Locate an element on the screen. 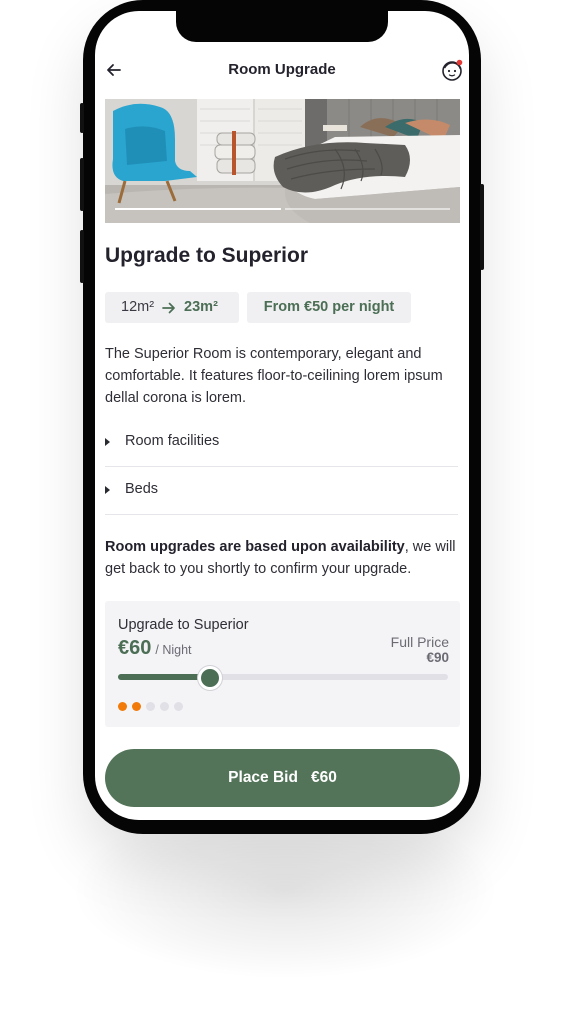 The width and height of the screenshot is (564, 1015). accordion-beds: Beds is located at coordinates (281, 491).